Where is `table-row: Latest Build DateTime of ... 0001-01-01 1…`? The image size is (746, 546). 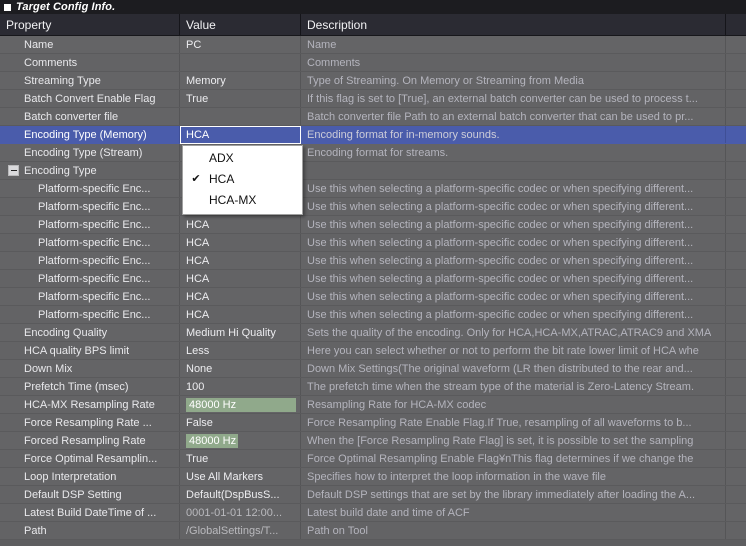
table-row: Latest Build DateTime of ... 0001-01-01 1… is located at coordinates (373, 513).